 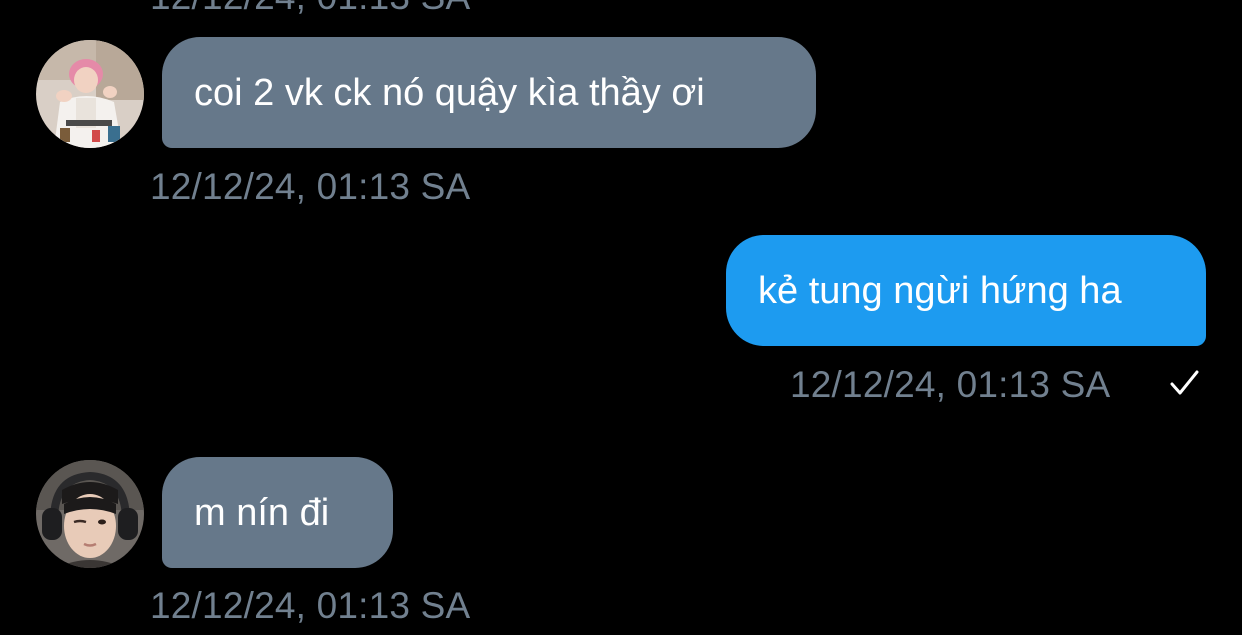 I want to click on checkmark-icon, so click(x=1184, y=382).